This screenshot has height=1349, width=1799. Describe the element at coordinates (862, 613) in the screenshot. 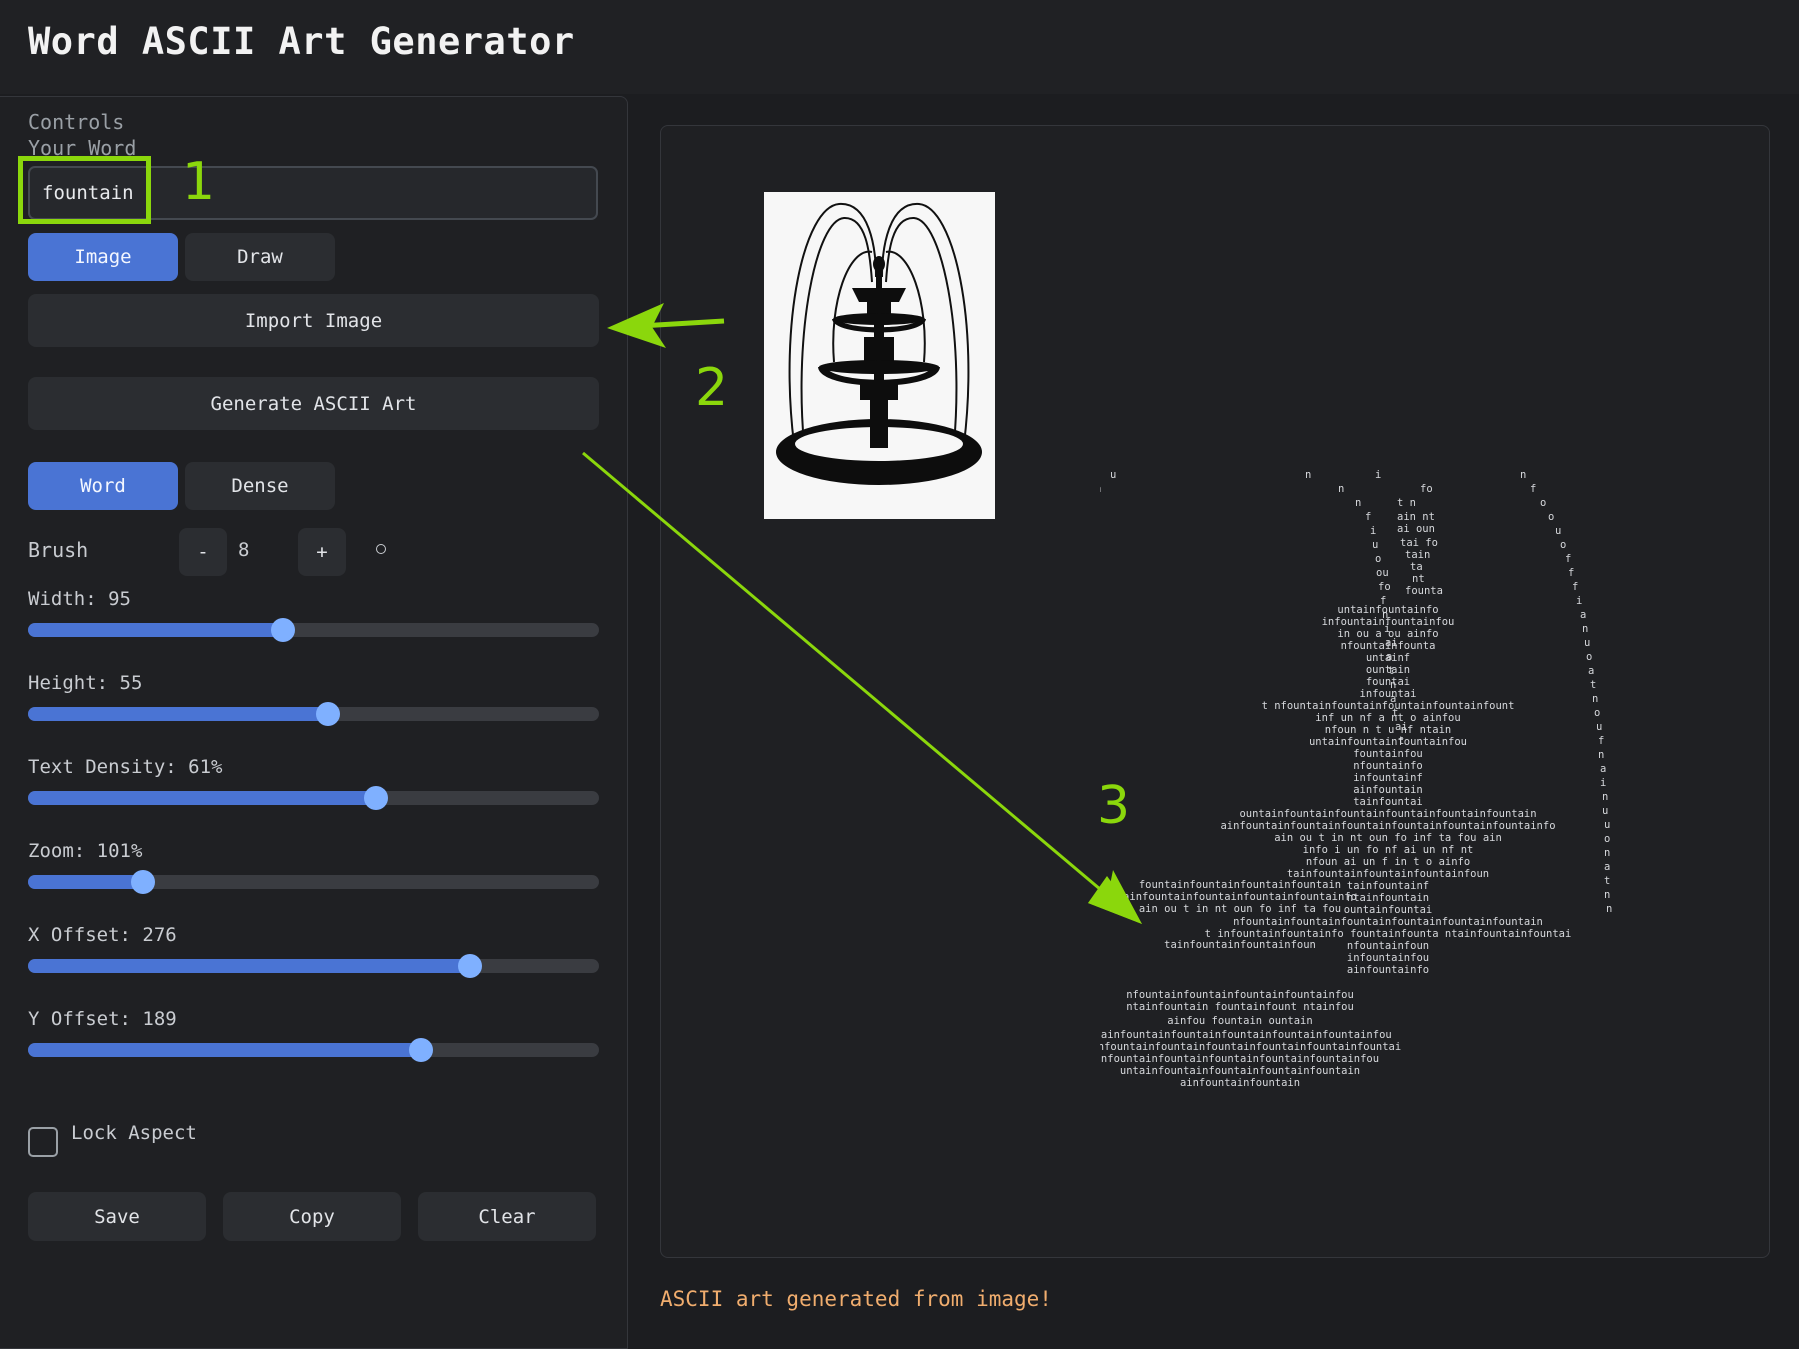

I see `annotation-arrows` at that location.